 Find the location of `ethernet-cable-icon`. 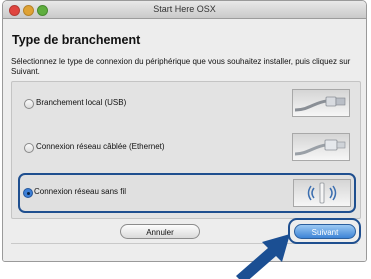

ethernet-cable-icon is located at coordinates (321, 147).